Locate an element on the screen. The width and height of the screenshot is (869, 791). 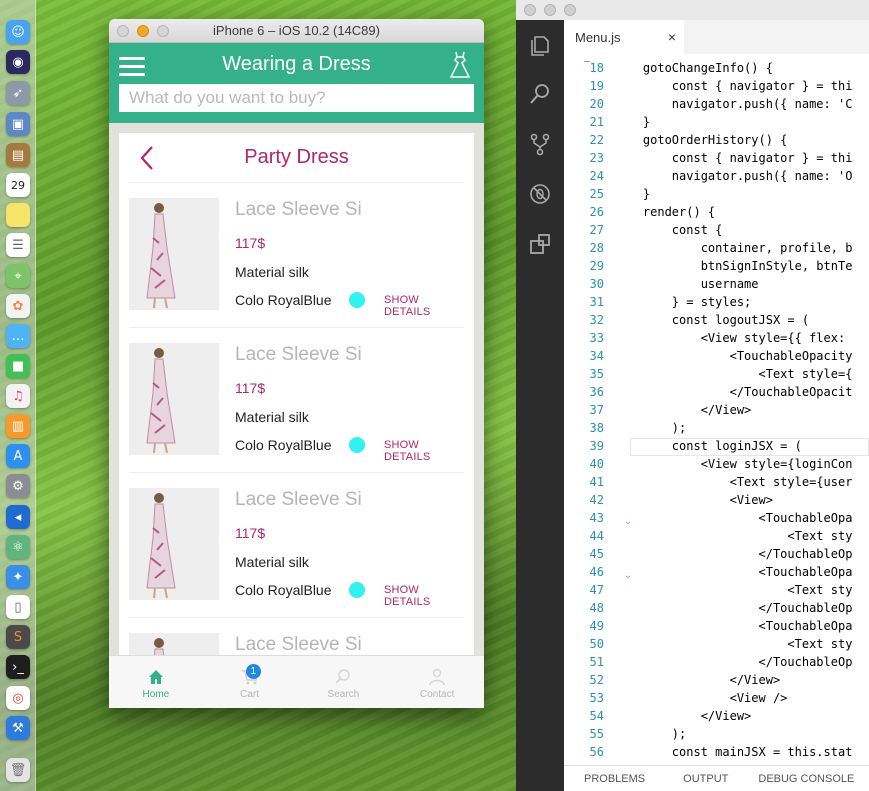
debug-icon is located at coordinates (540, 194).